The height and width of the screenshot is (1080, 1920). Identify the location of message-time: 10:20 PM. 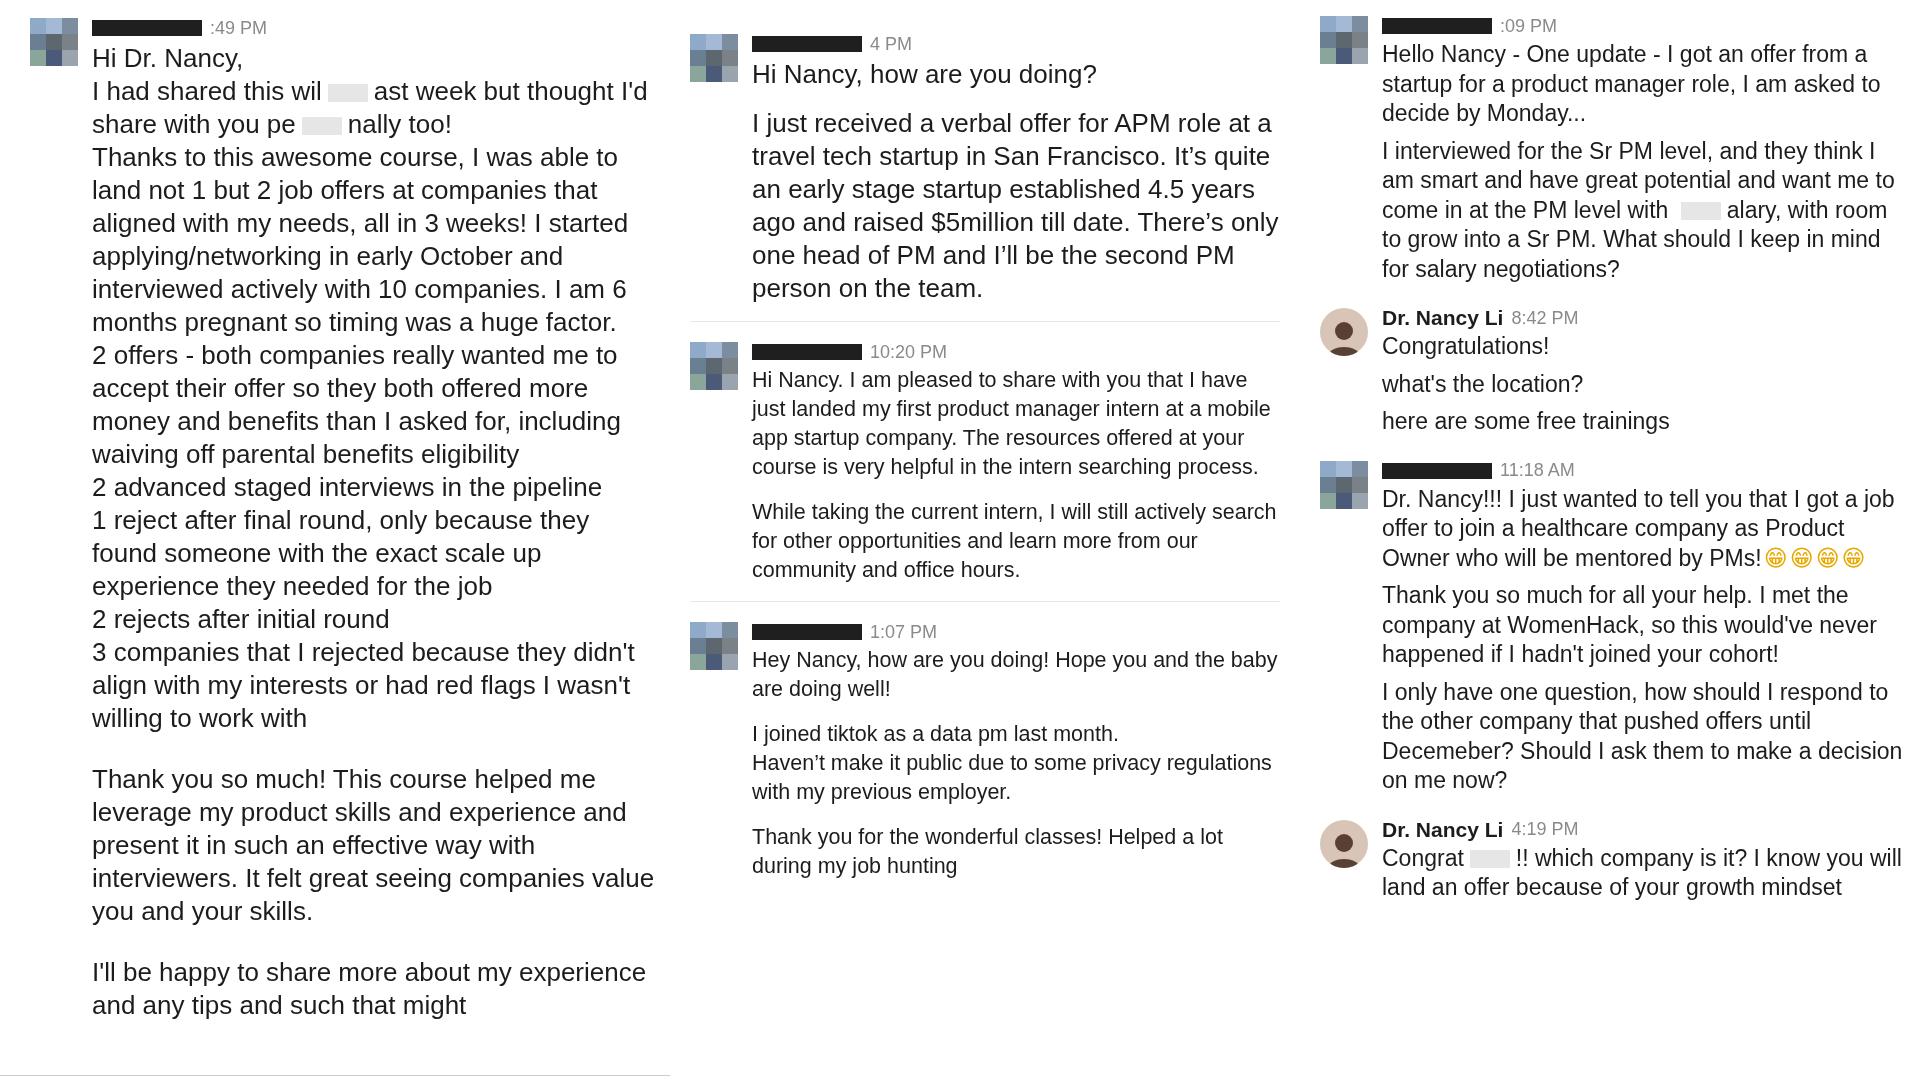
(909, 352).